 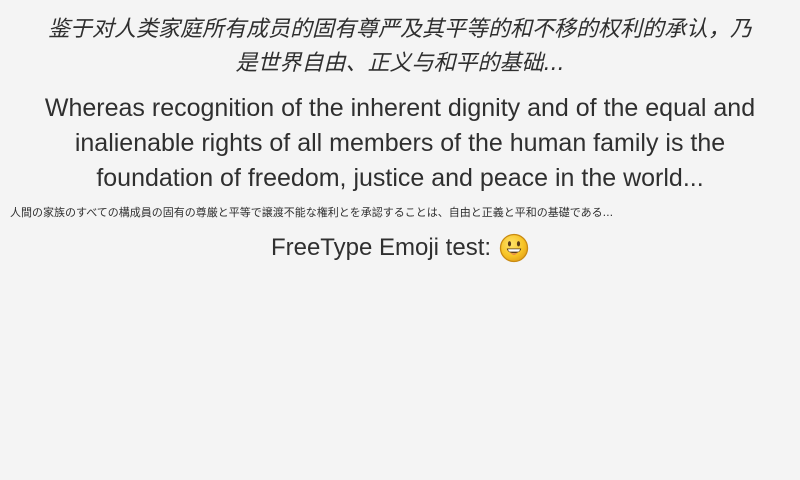 I want to click on chinese-text-line-1: 鉴于对人类家庭所有成员的固有尊严及其平等的和不移的权利的承认，乃, so click(x=399, y=29).